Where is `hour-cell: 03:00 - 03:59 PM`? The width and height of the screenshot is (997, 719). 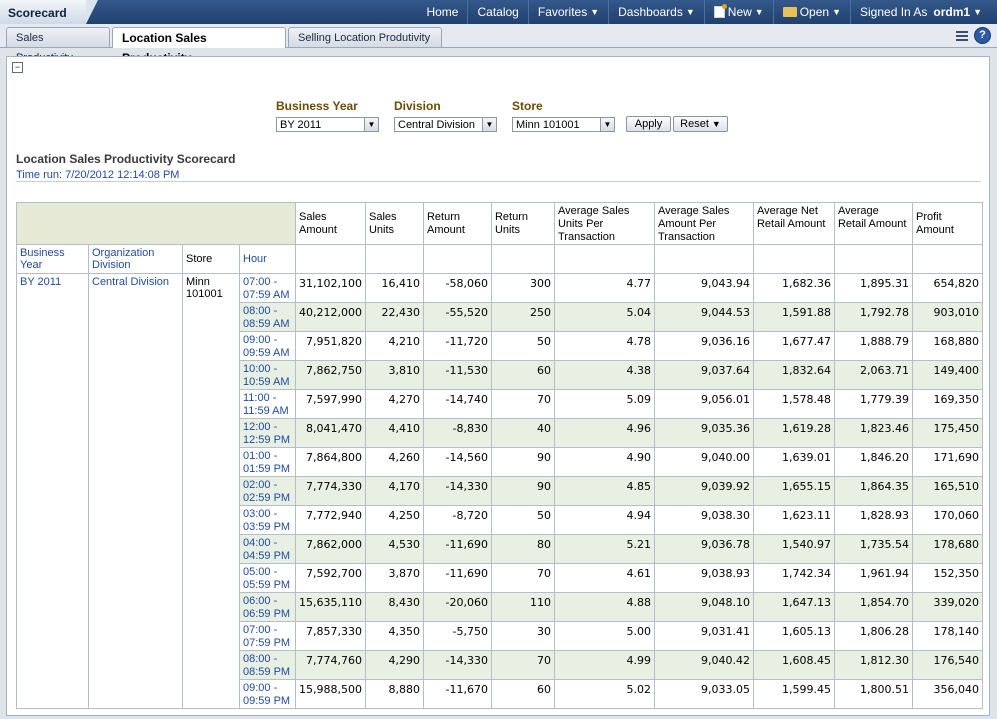
hour-cell: 03:00 - 03:59 PM is located at coordinates (267, 520).